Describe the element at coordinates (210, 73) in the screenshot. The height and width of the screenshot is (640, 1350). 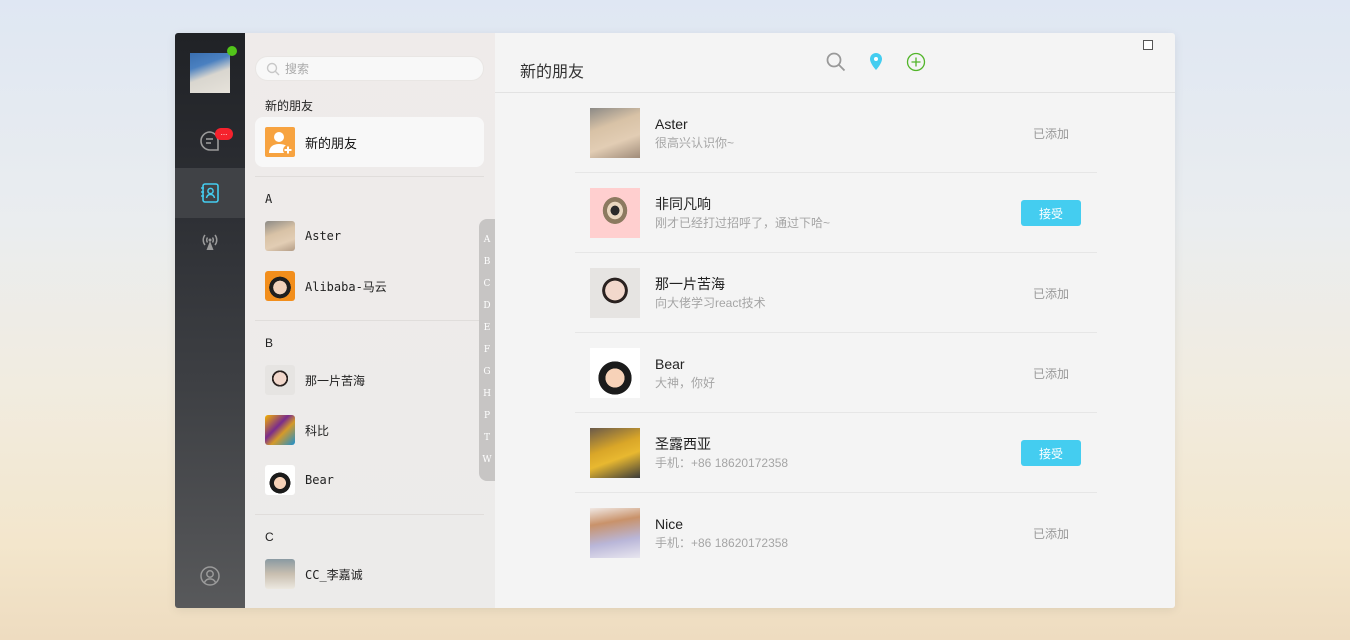
I see `my-avatar` at that location.